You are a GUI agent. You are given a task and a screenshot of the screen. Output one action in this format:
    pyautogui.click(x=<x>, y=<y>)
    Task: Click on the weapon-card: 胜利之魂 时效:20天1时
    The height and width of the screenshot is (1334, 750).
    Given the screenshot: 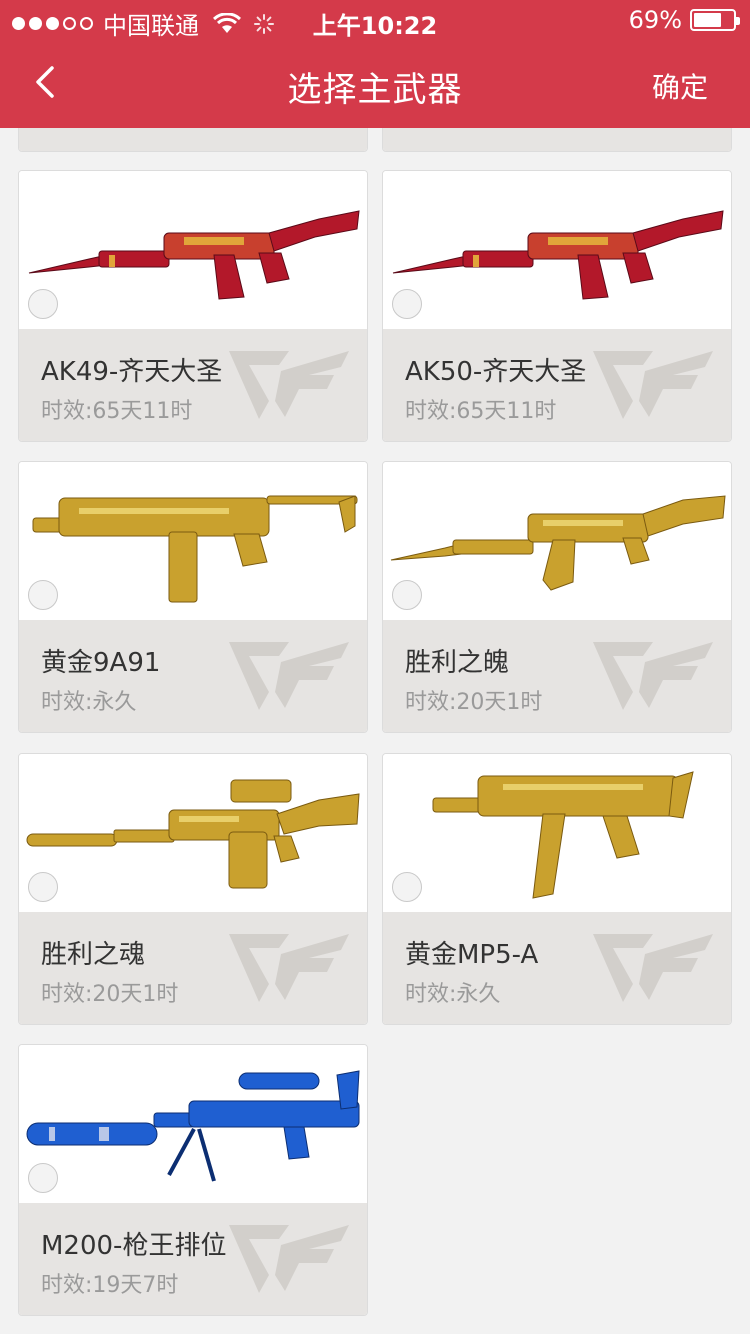 What is the action you would take?
    pyautogui.click(x=193, y=889)
    